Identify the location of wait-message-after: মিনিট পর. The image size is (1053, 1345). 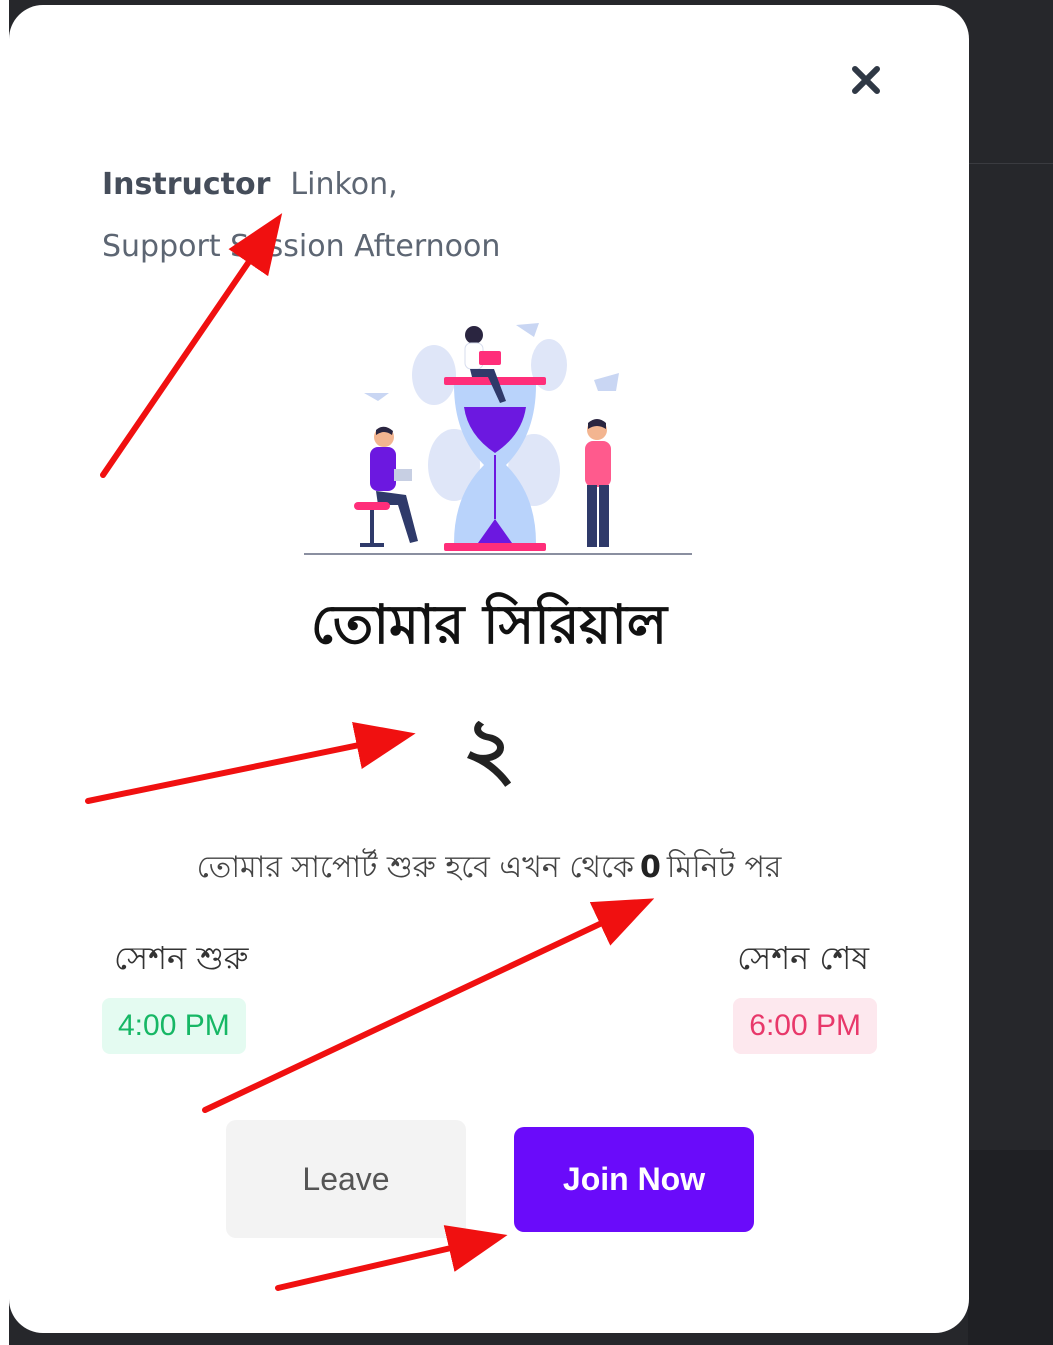
(724, 867).